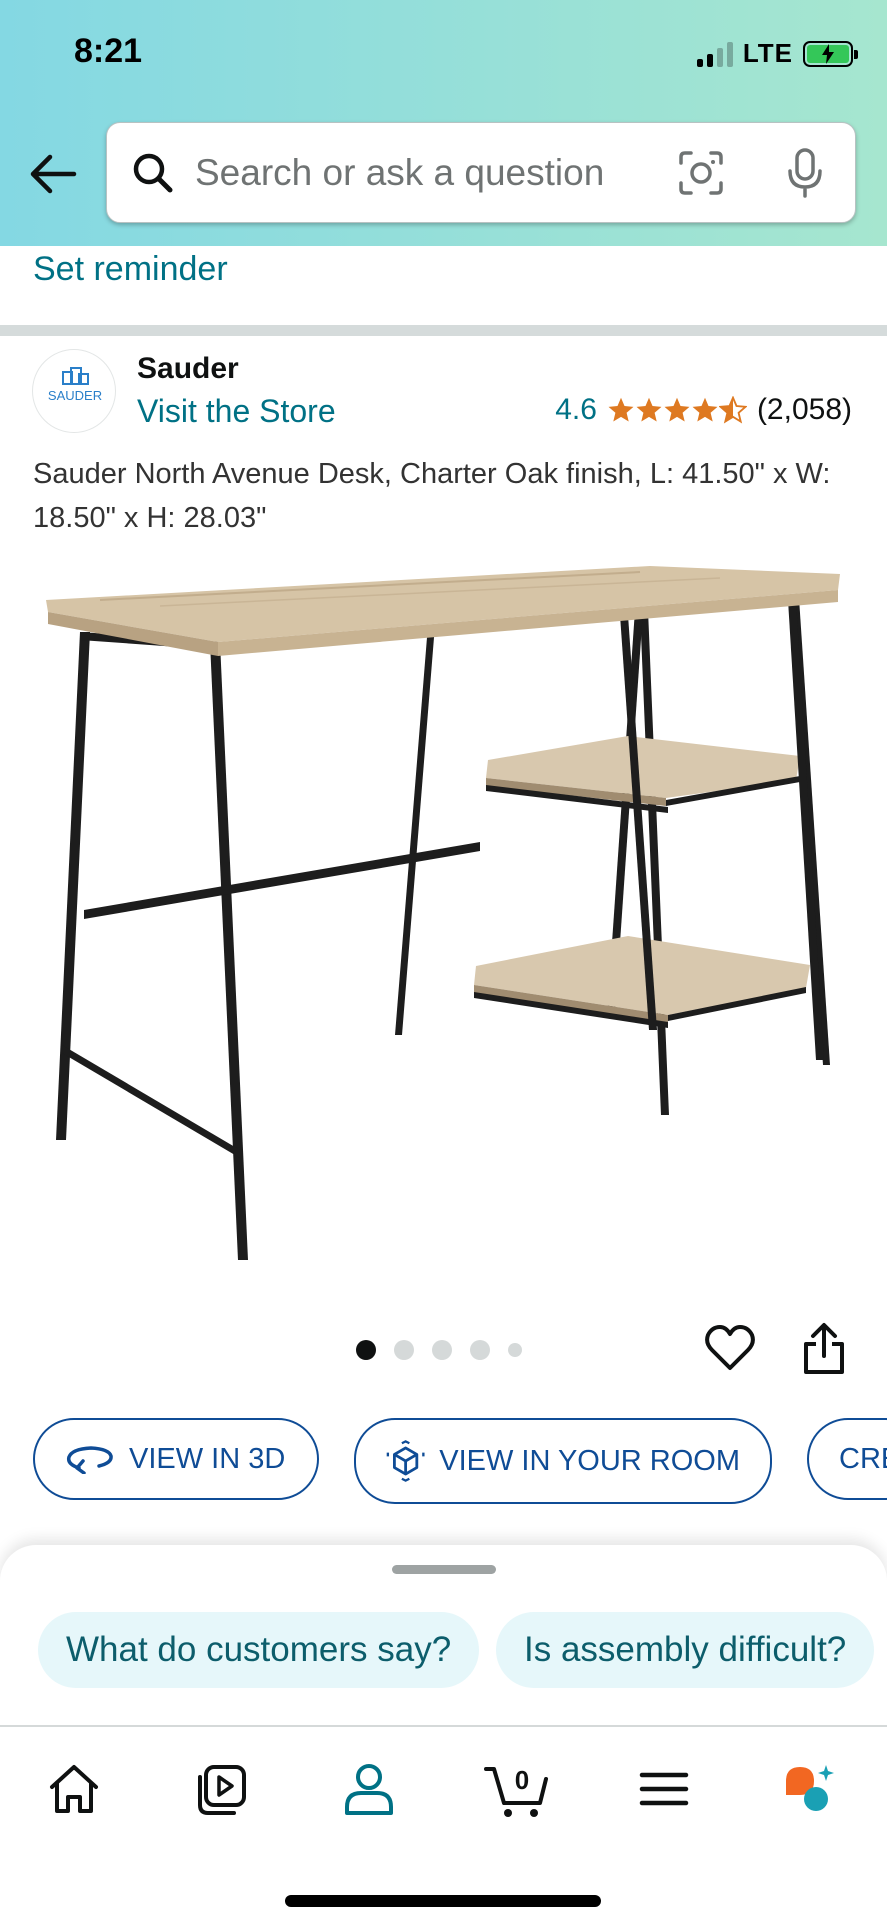 This screenshot has height=1920, width=887. I want to click on sheet-handle, so click(444, 1569).